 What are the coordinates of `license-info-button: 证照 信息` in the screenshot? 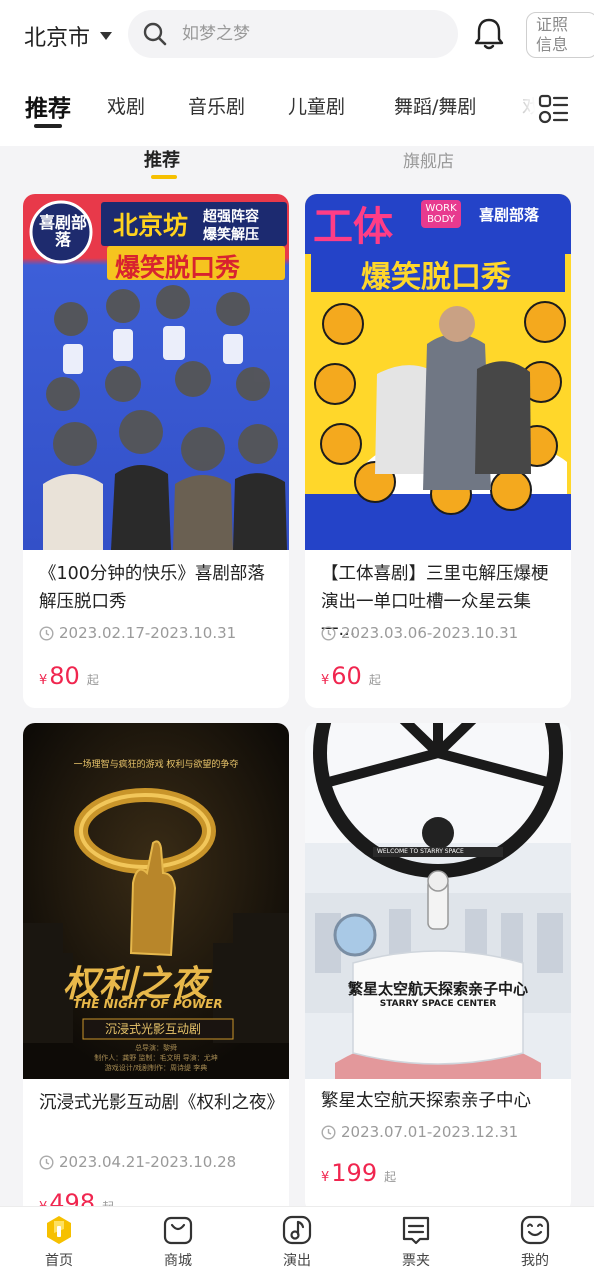 It's located at (560, 35).